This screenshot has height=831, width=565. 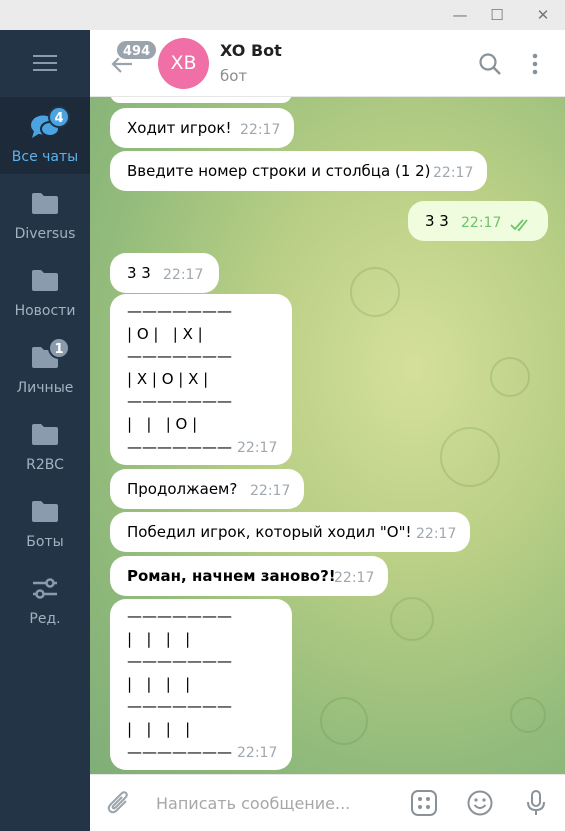 I want to click on message-text: Введите номер строки и столбца (1 2), so click(x=279, y=171).